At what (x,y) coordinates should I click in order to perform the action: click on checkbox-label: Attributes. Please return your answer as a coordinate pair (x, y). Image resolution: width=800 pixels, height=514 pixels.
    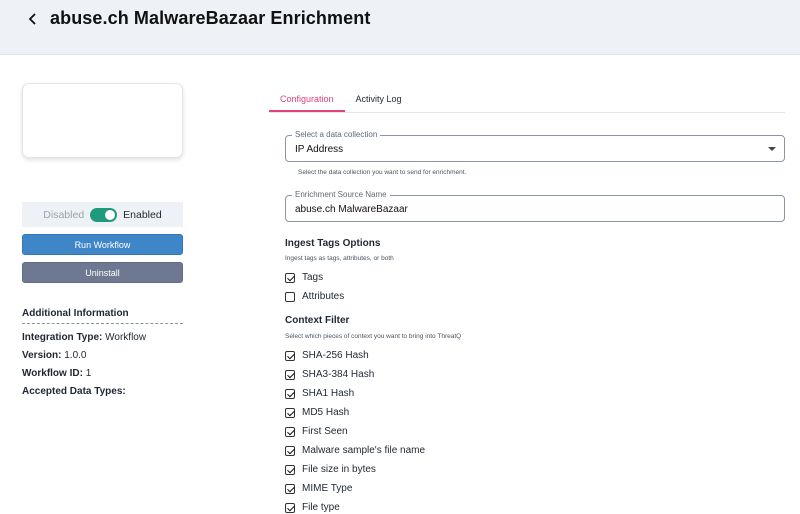
    Looking at the image, I should click on (323, 296).